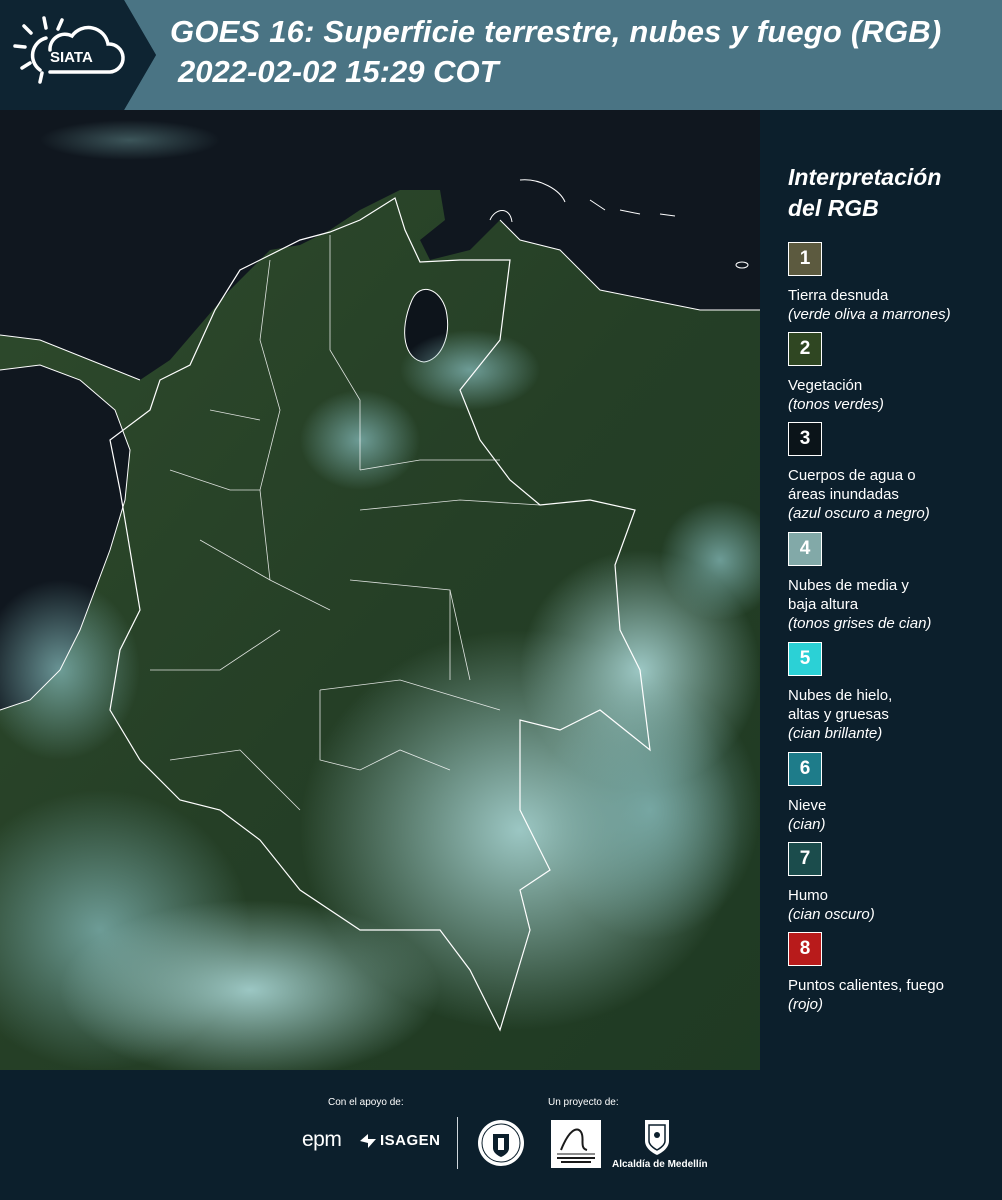 The height and width of the screenshot is (1200, 1002). I want to click on legend-swatch: 8, so click(805, 949).